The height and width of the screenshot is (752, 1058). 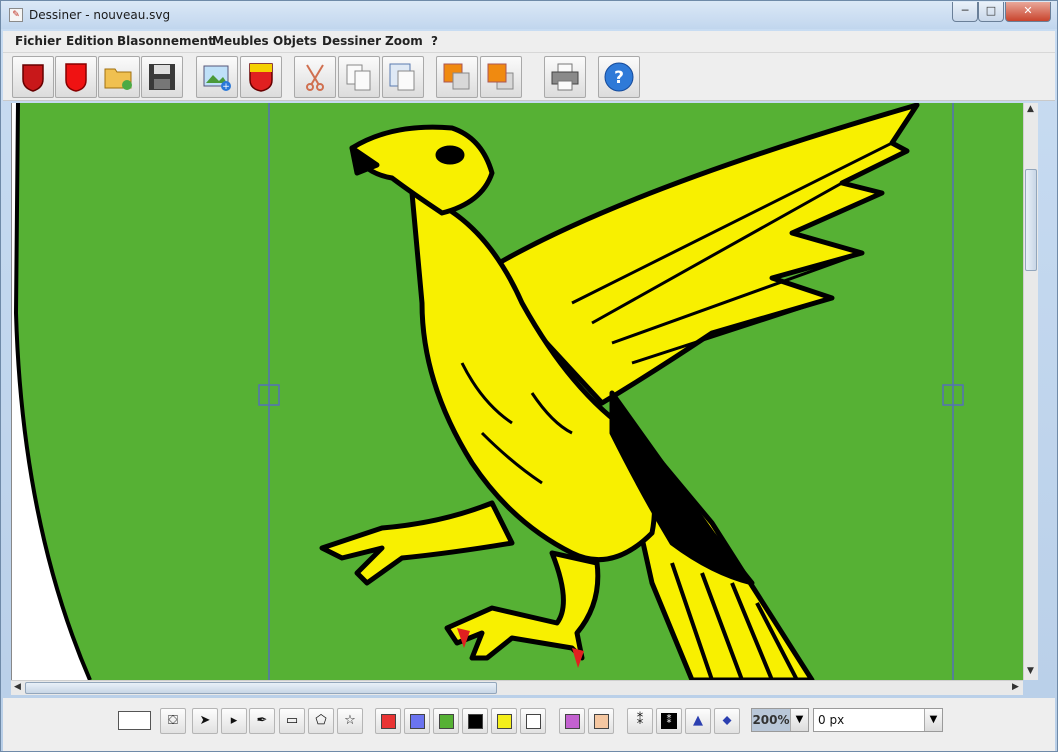 I want to click on menu-fichier: Fichier, so click(x=38, y=41).